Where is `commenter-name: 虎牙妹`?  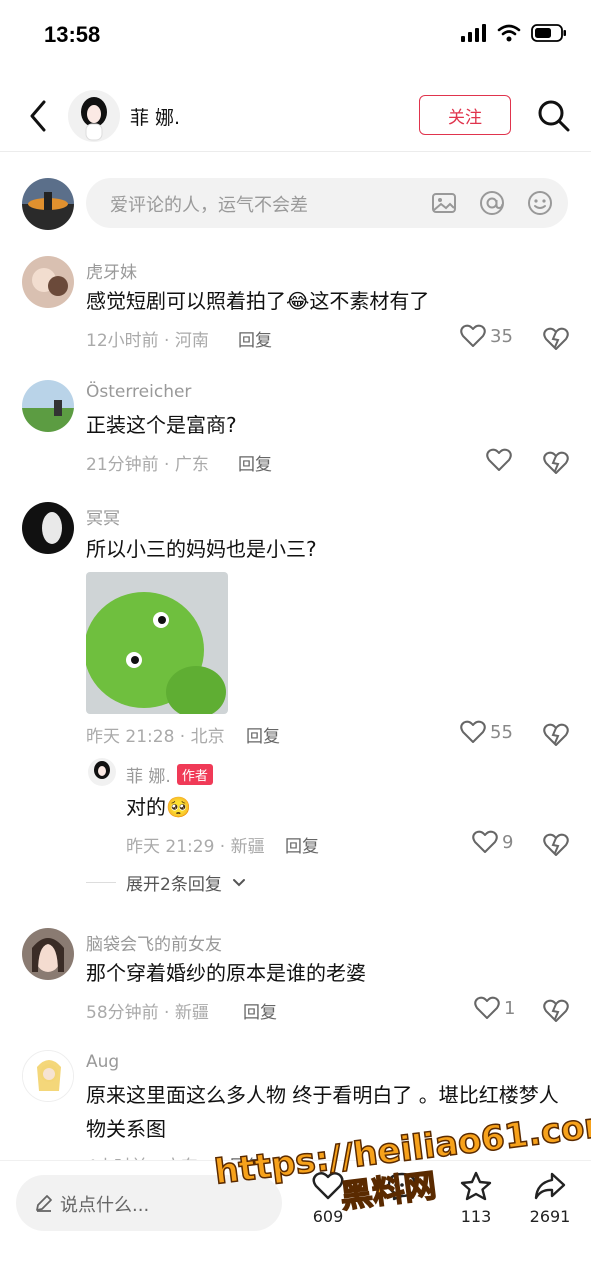 commenter-name: 虎牙妹 is located at coordinates (111, 270).